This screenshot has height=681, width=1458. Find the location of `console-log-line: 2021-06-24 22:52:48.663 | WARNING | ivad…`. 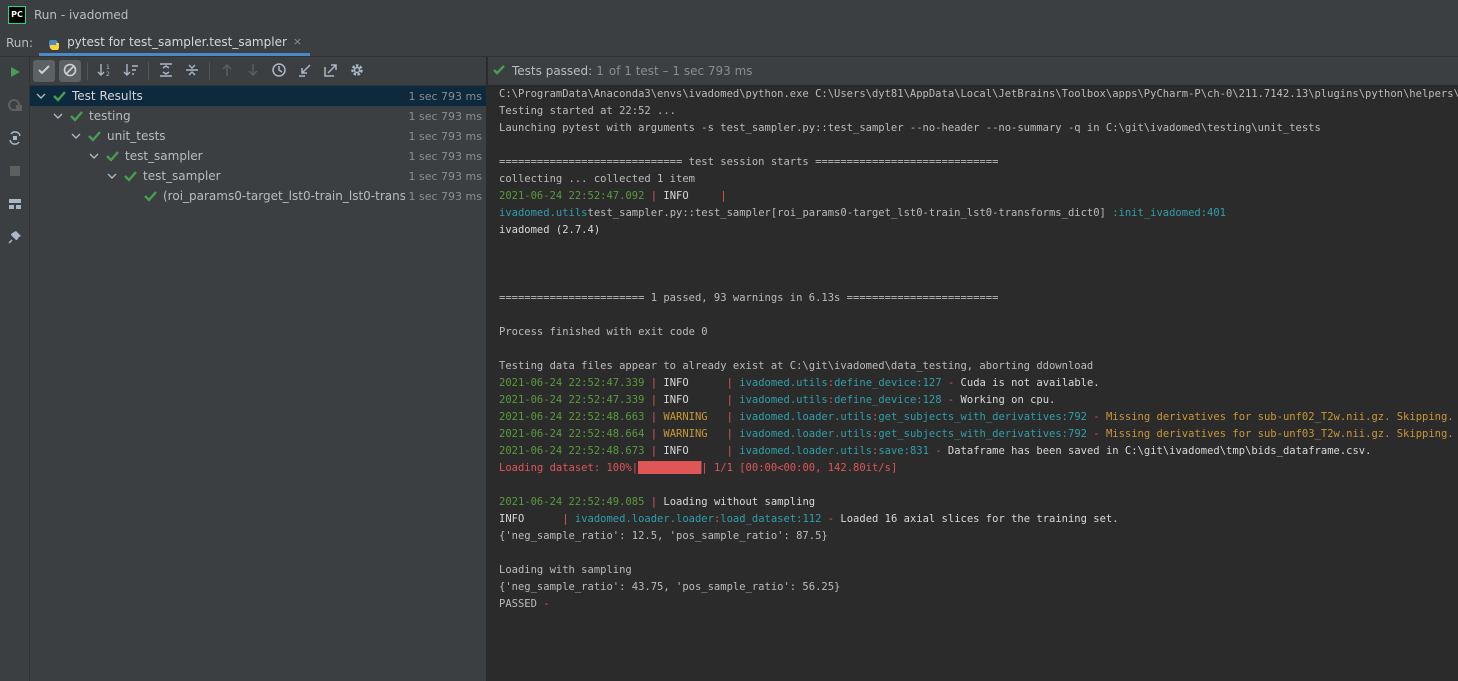

console-log-line: 2021-06-24 22:52:48.663 | WARNING | ivad… is located at coordinates (976, 417).